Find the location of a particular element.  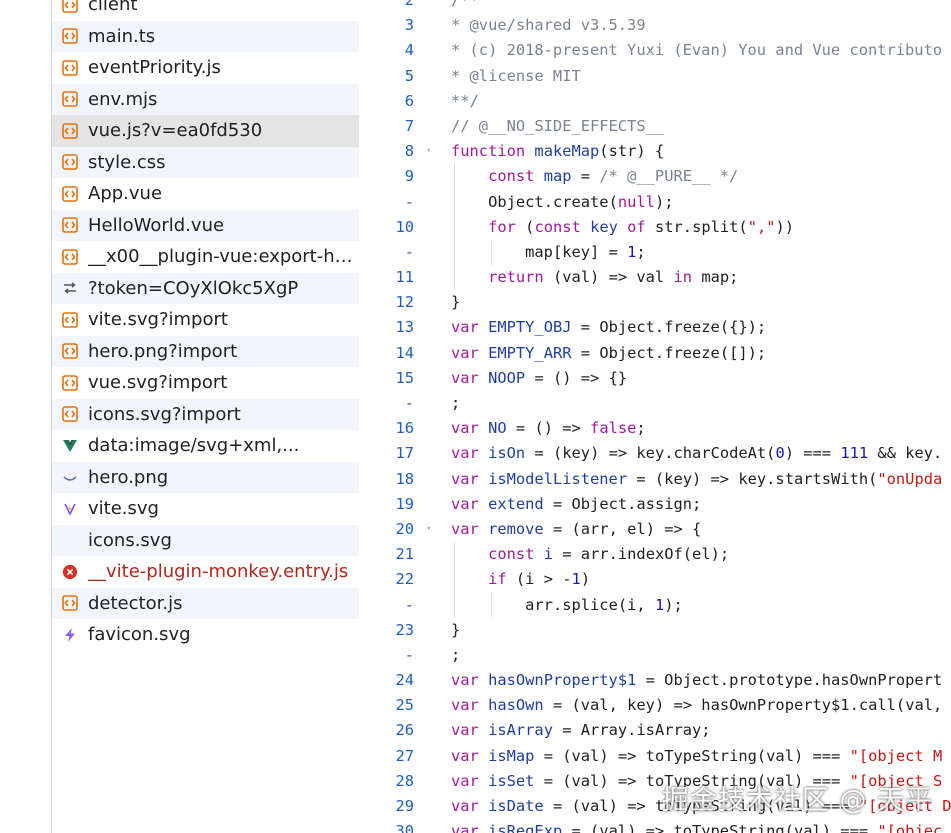

file-row: vue.svg?import is located at coordinates (205, 383).